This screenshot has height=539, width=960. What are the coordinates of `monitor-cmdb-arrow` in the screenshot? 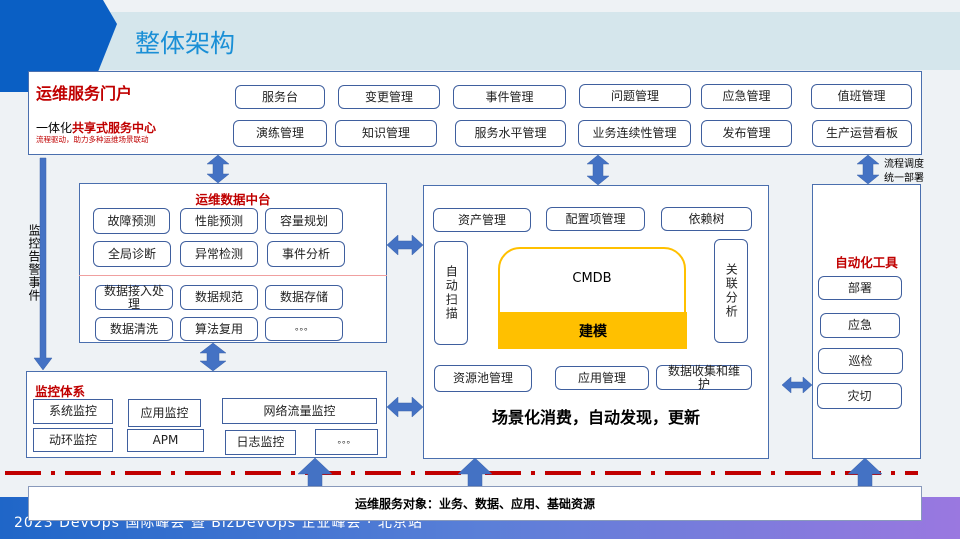 It's located at (405, 407).